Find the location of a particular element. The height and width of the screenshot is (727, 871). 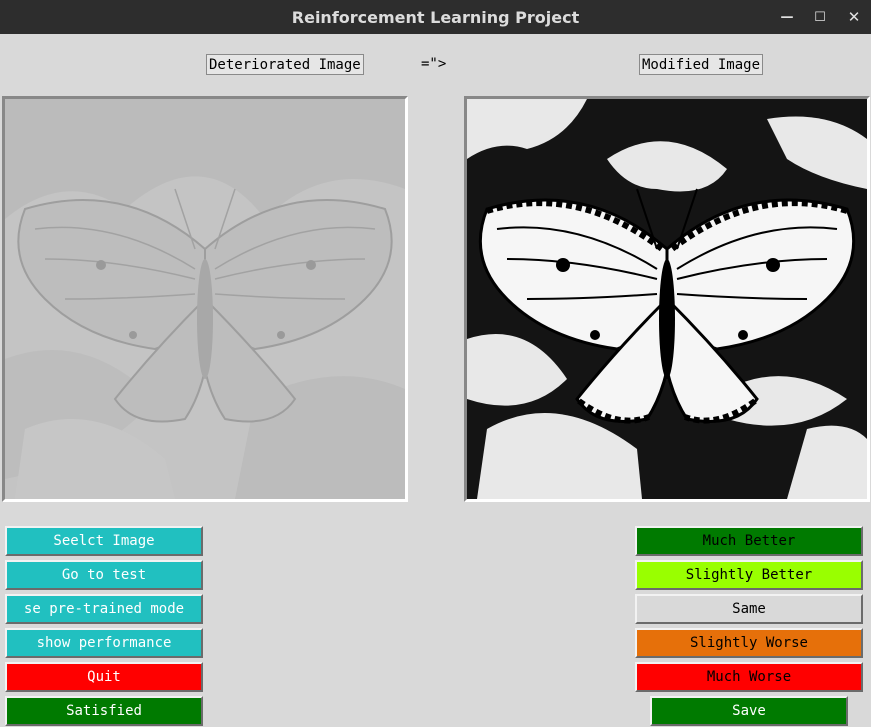

title-bar: Reinforcement Learning Project — ☐ ✕ is located at coordinates (435, 17).